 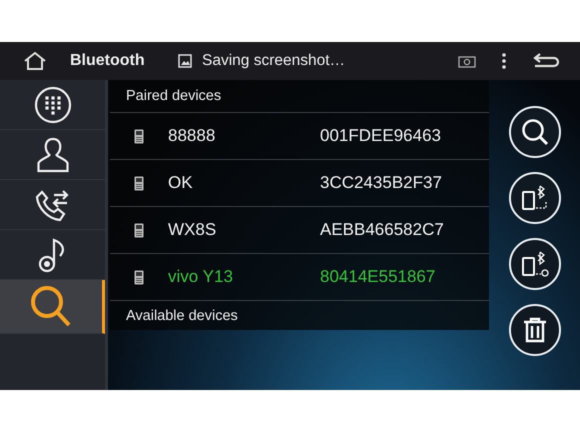 I want to click on section-heading: Available devices, so click(x=299, y=315).